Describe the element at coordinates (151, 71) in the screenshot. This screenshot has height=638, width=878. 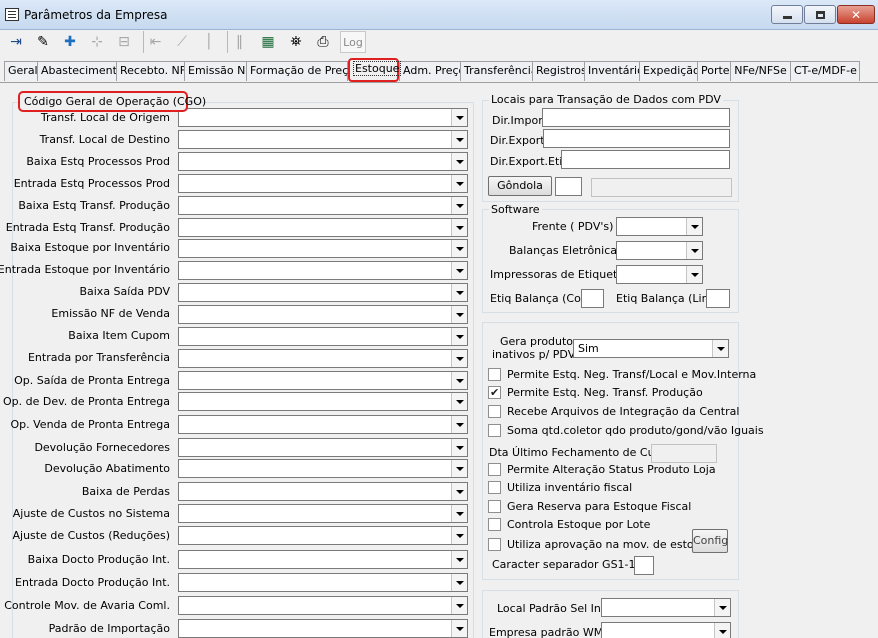
I see `tab-recebto-nf: Recebto. NF` at that location.